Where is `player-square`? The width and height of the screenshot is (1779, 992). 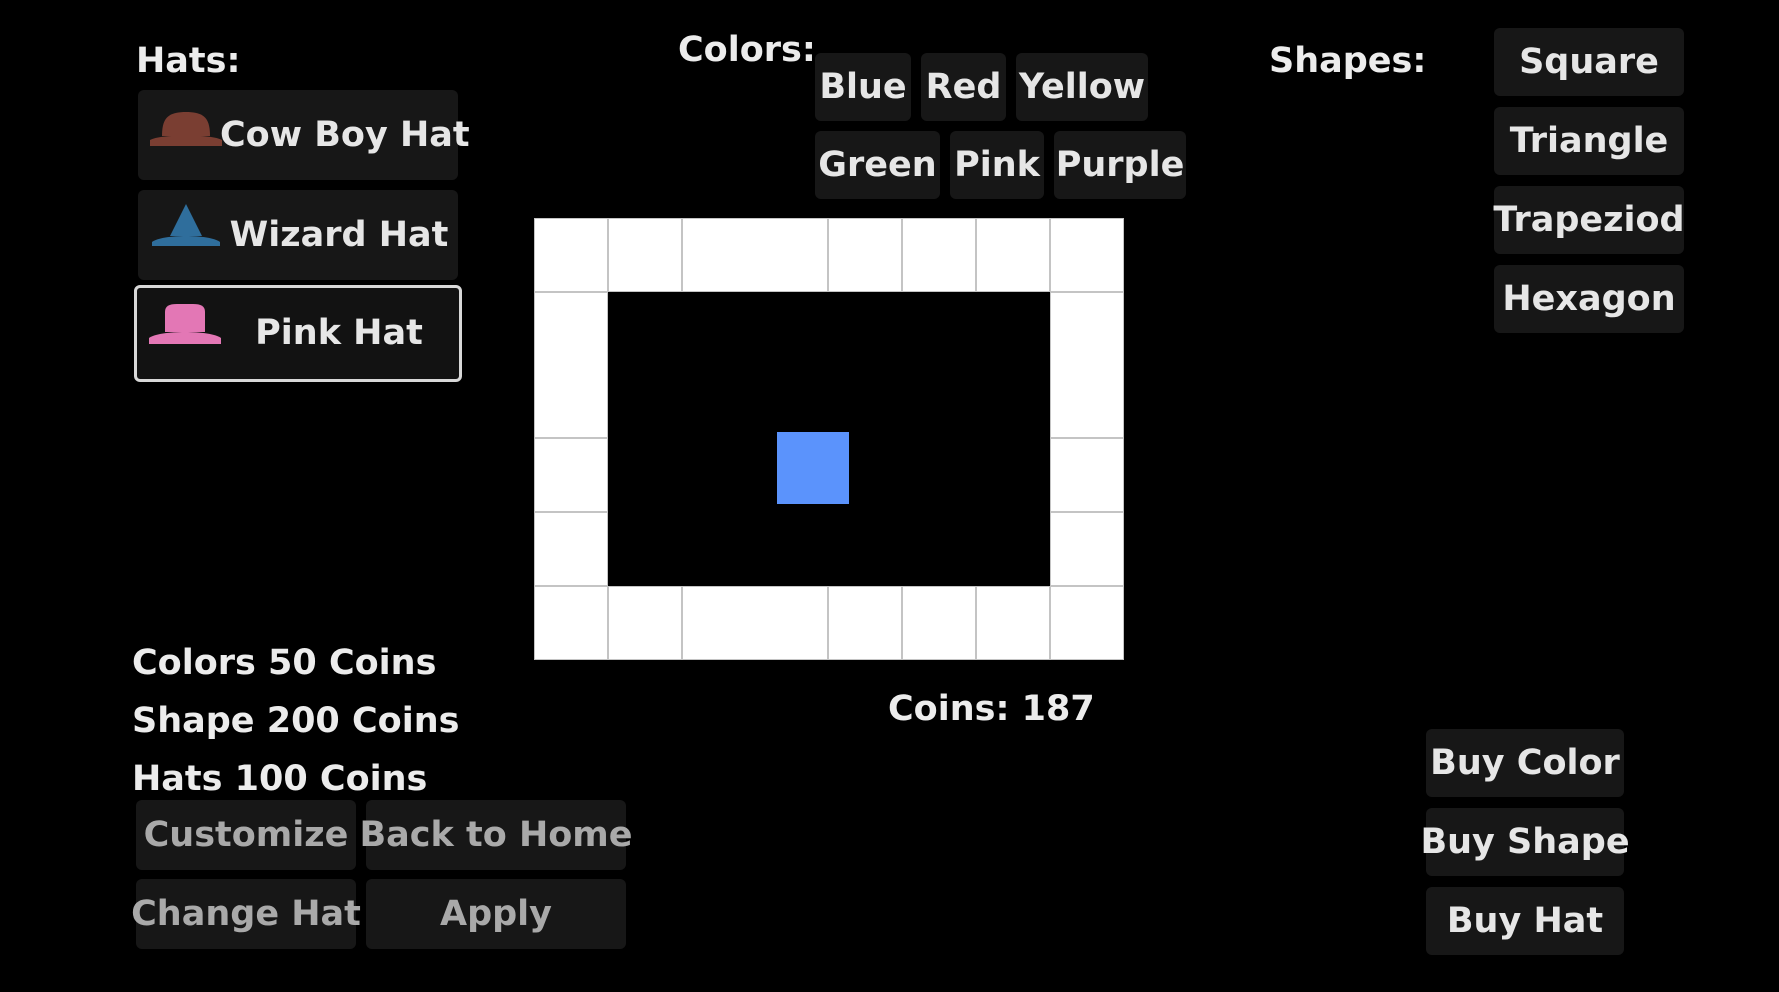 player-square is located at coordinates (813, 468).